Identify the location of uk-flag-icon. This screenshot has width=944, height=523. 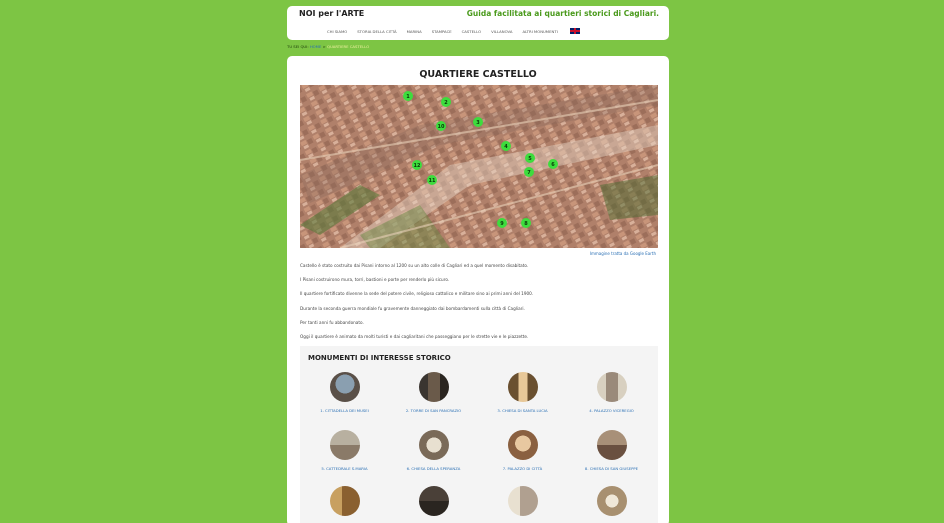
(574, 31).